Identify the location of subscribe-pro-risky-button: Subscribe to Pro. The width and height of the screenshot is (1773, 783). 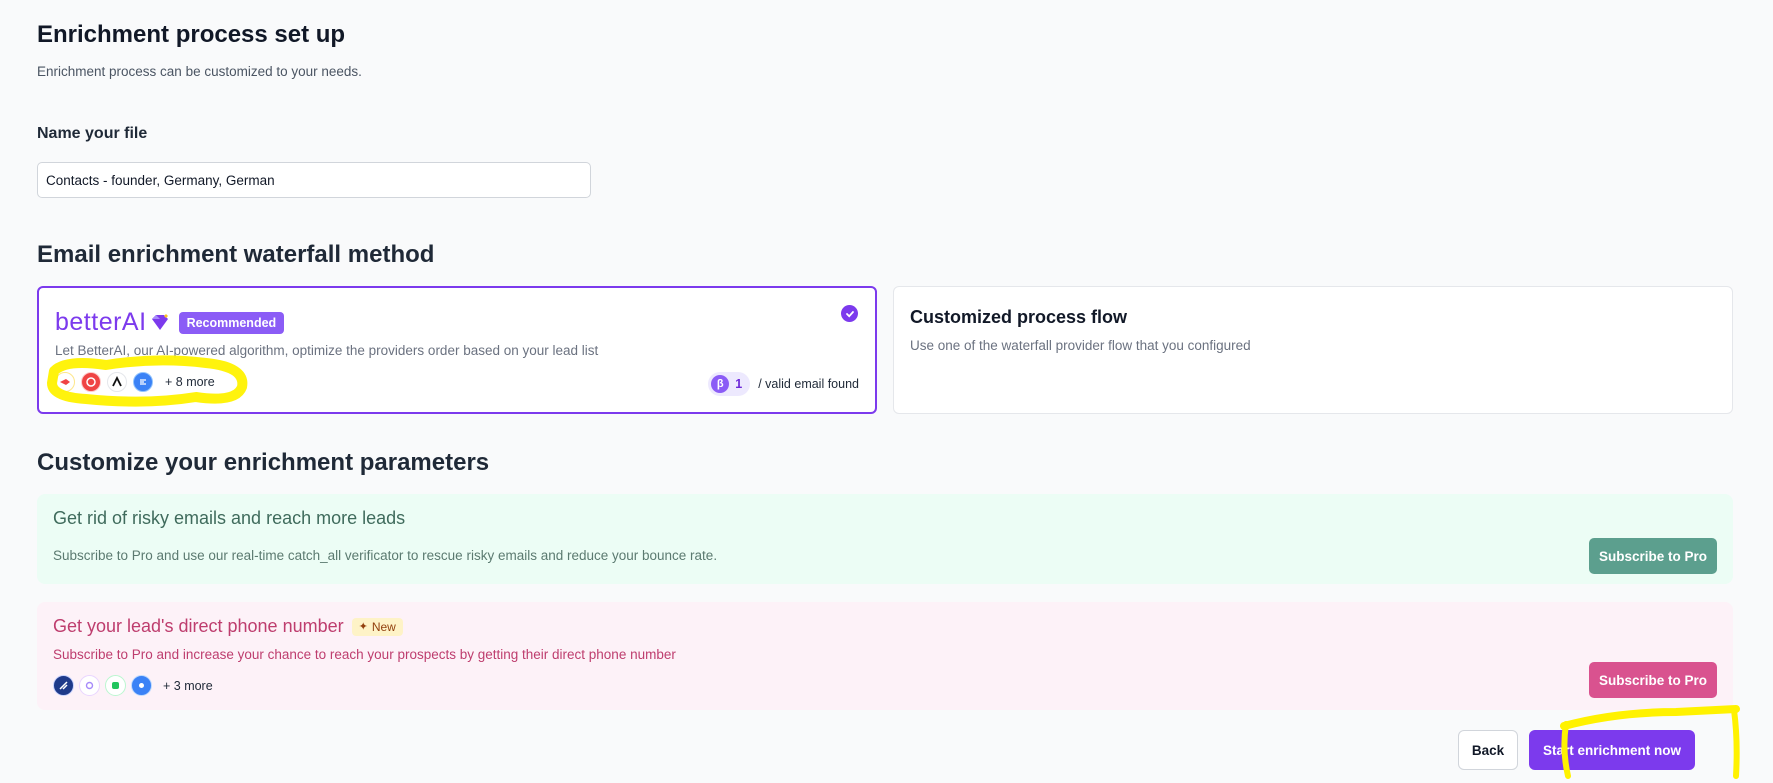
(1653, 556).